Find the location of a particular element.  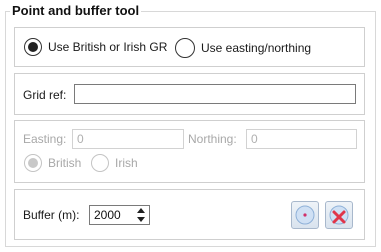

radio-use-en-label: Use easting/northing is located at coordinates (256, 48).